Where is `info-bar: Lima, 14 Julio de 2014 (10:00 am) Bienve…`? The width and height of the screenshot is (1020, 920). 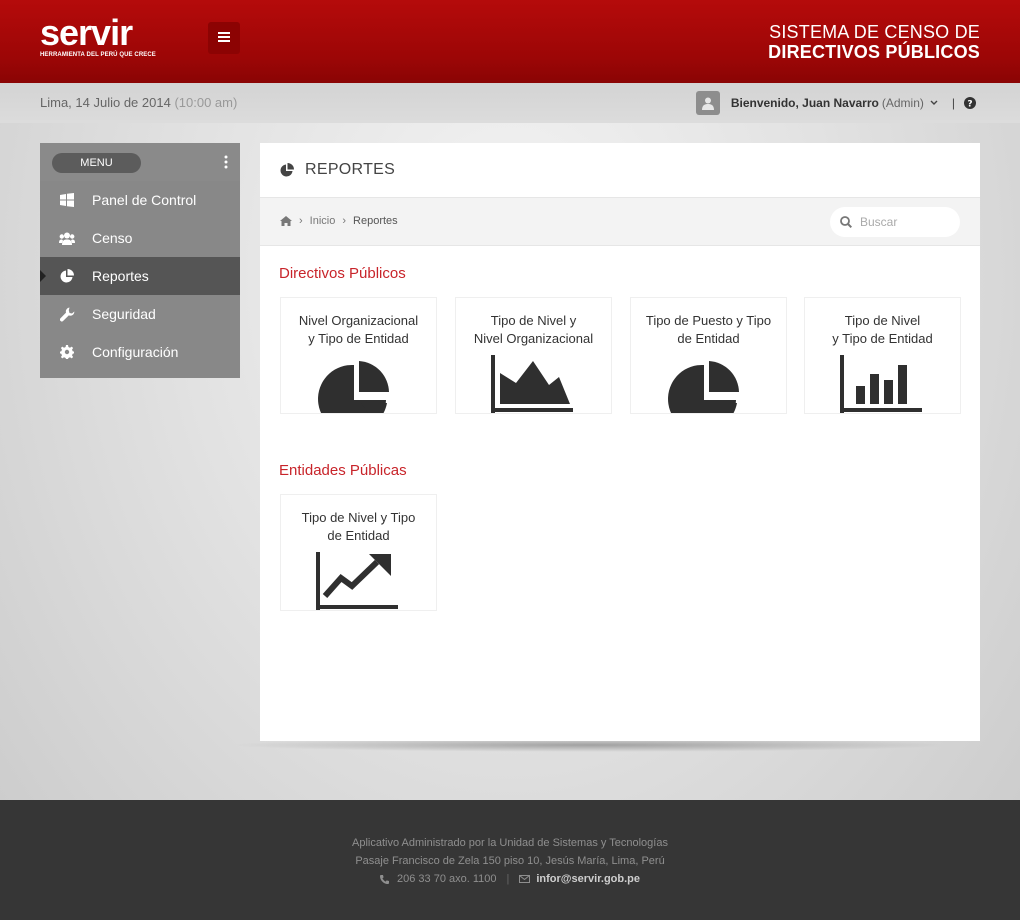 info-bar: Lima, 14 Julio de 2014 (10:00 am) Bienve… is located at coordinates (510, 103).